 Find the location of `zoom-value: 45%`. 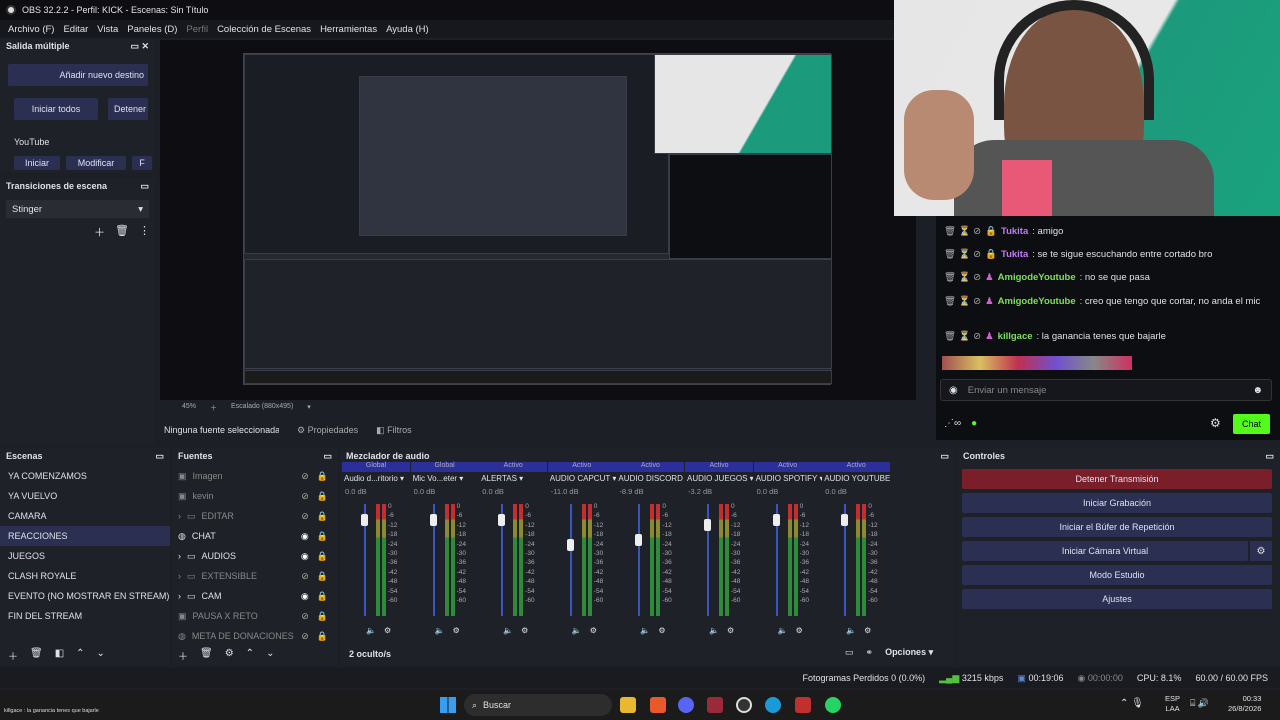

zoom-value: 45% is located at coordinates (189, 408).